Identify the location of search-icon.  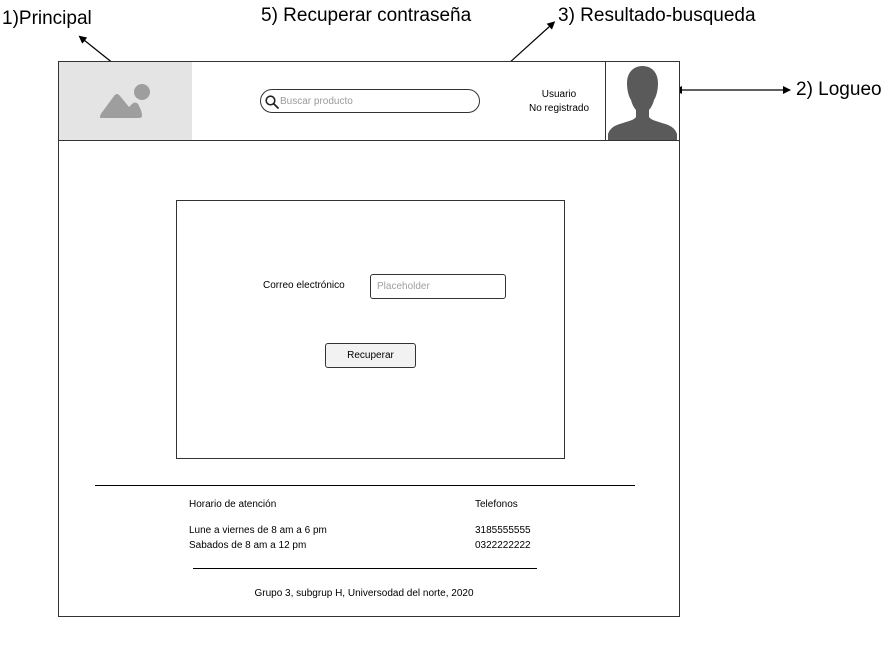
(272, 102).